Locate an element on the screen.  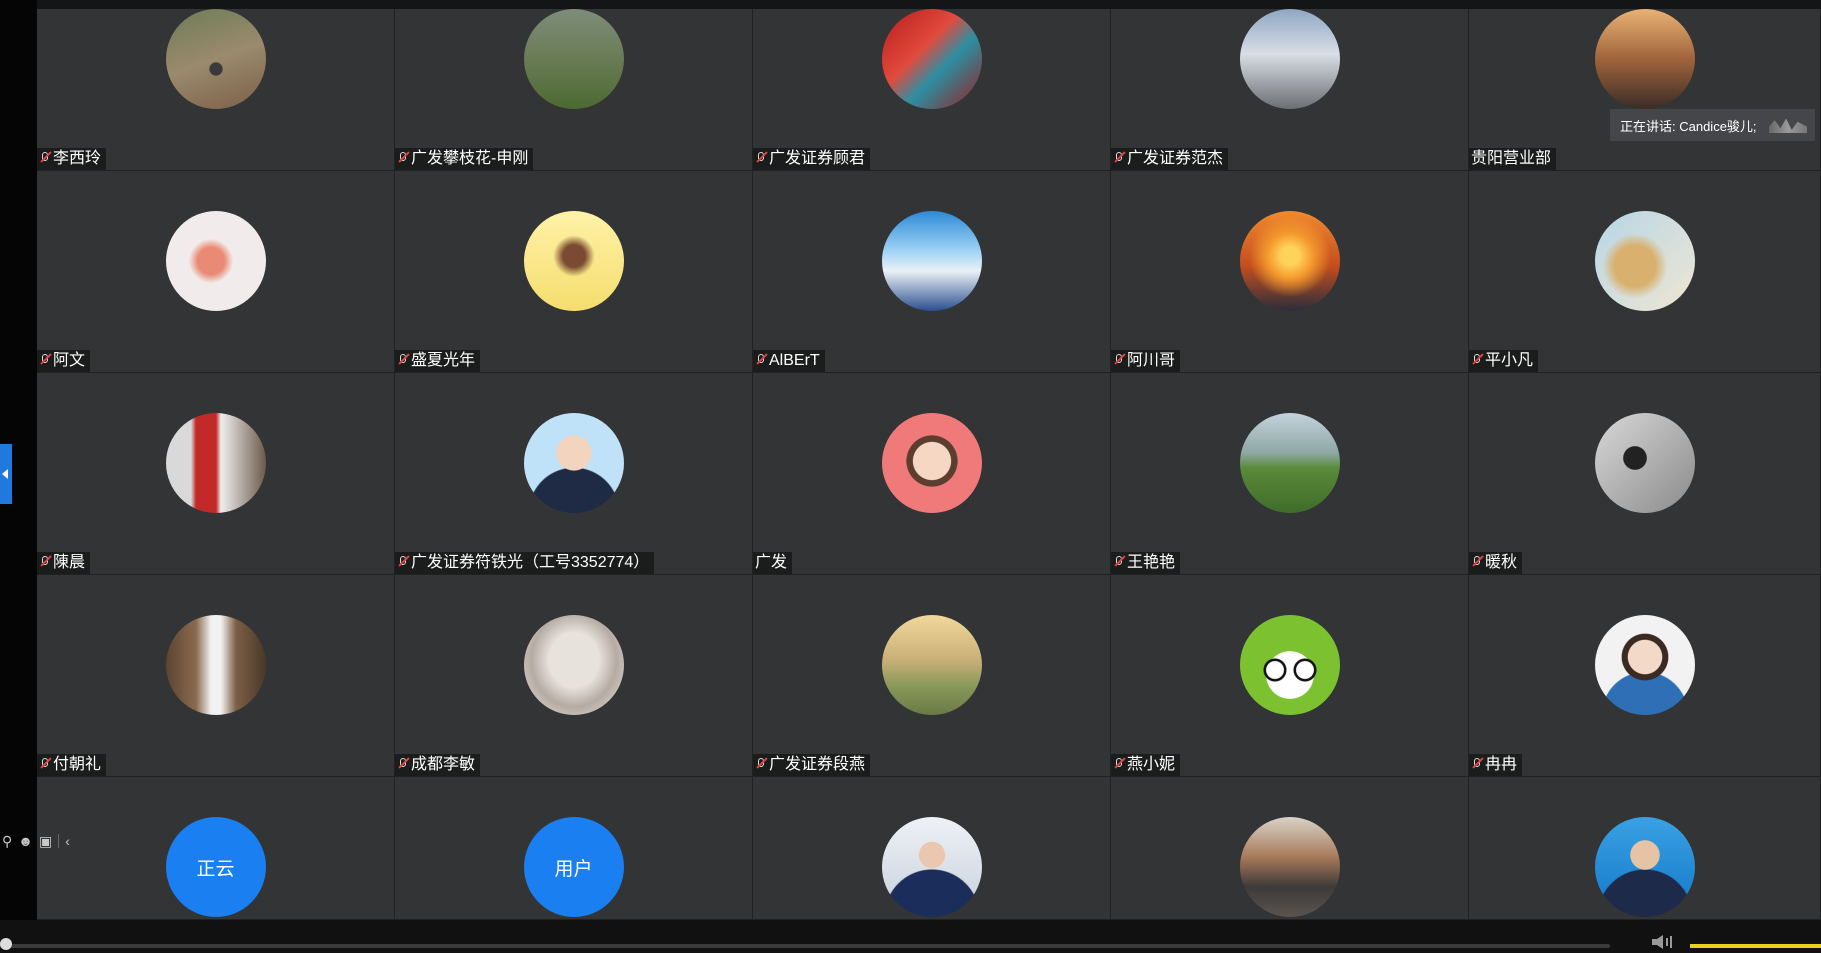
participant-name-bar: 盛夏光年 is located at coordinates (438, 361).